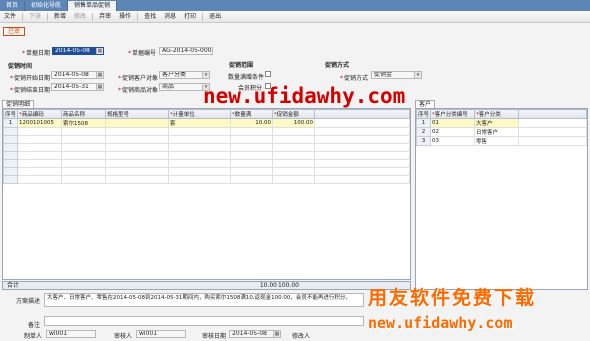 The width and height of the screenshot is (590, 341). I want to click on unaudit-button: 弃审, so click(105, 17).